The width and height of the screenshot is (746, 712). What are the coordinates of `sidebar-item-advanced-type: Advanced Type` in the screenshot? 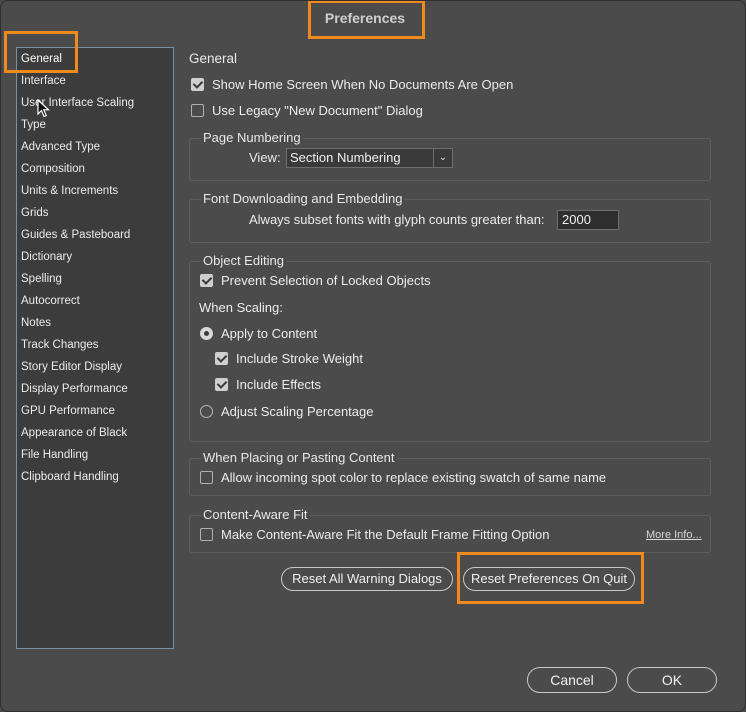 It's located at (60, 147).